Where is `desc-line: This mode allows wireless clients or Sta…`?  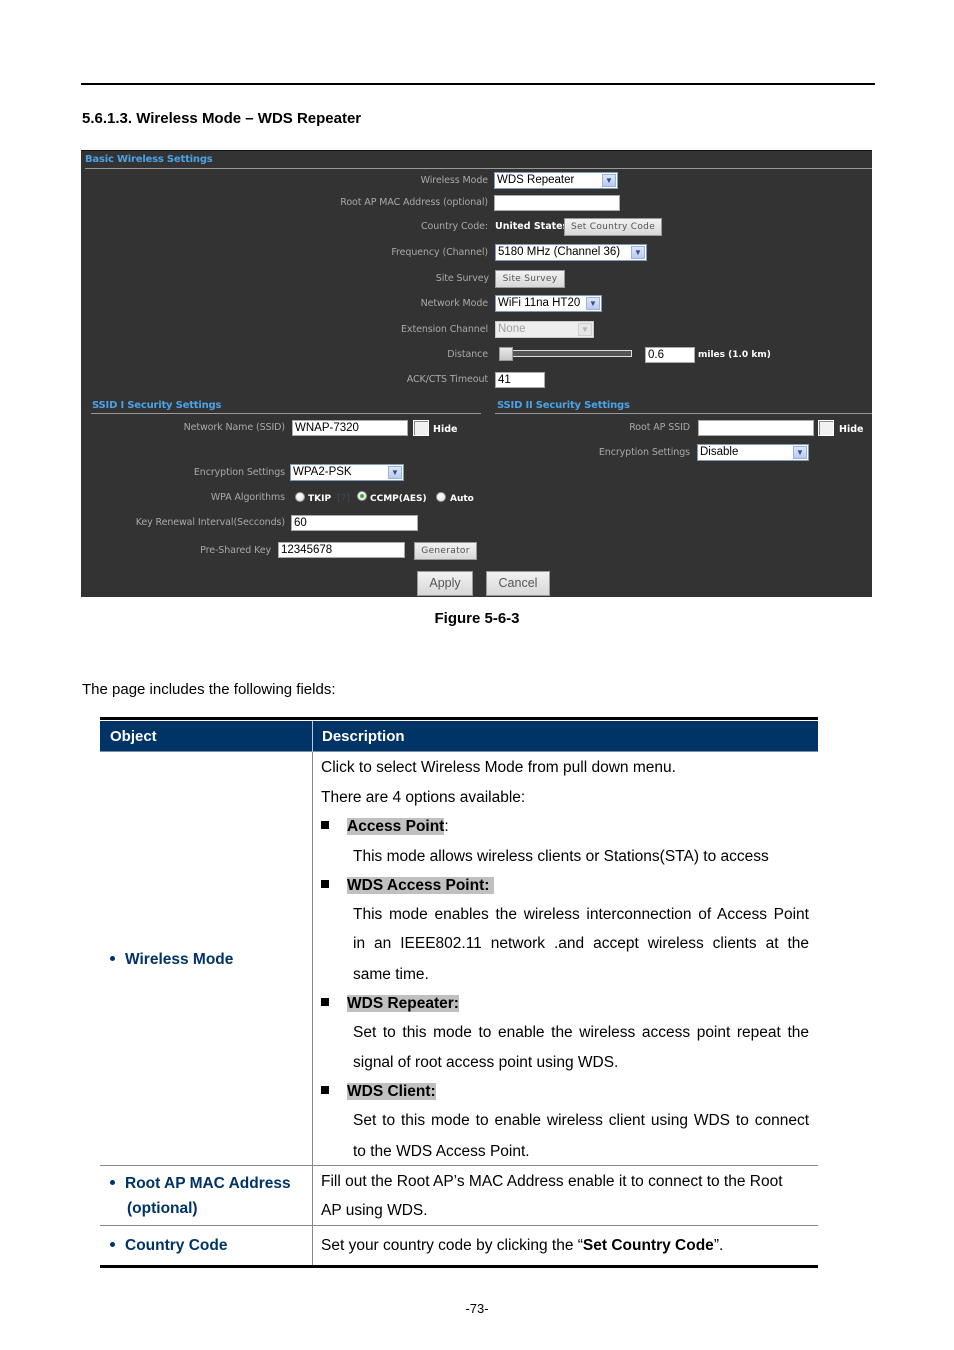 desc-line: This mode allows wireless clients or Sta… is located at coordinates (561, 856).